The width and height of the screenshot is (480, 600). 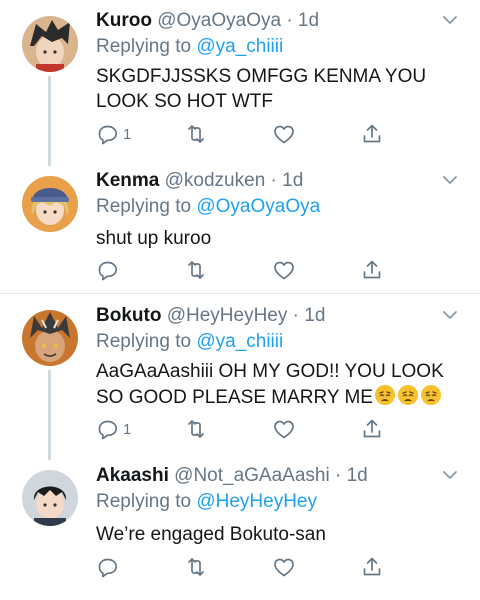 I want to click on display-name: Kuroo, so click(x=124, y=20).